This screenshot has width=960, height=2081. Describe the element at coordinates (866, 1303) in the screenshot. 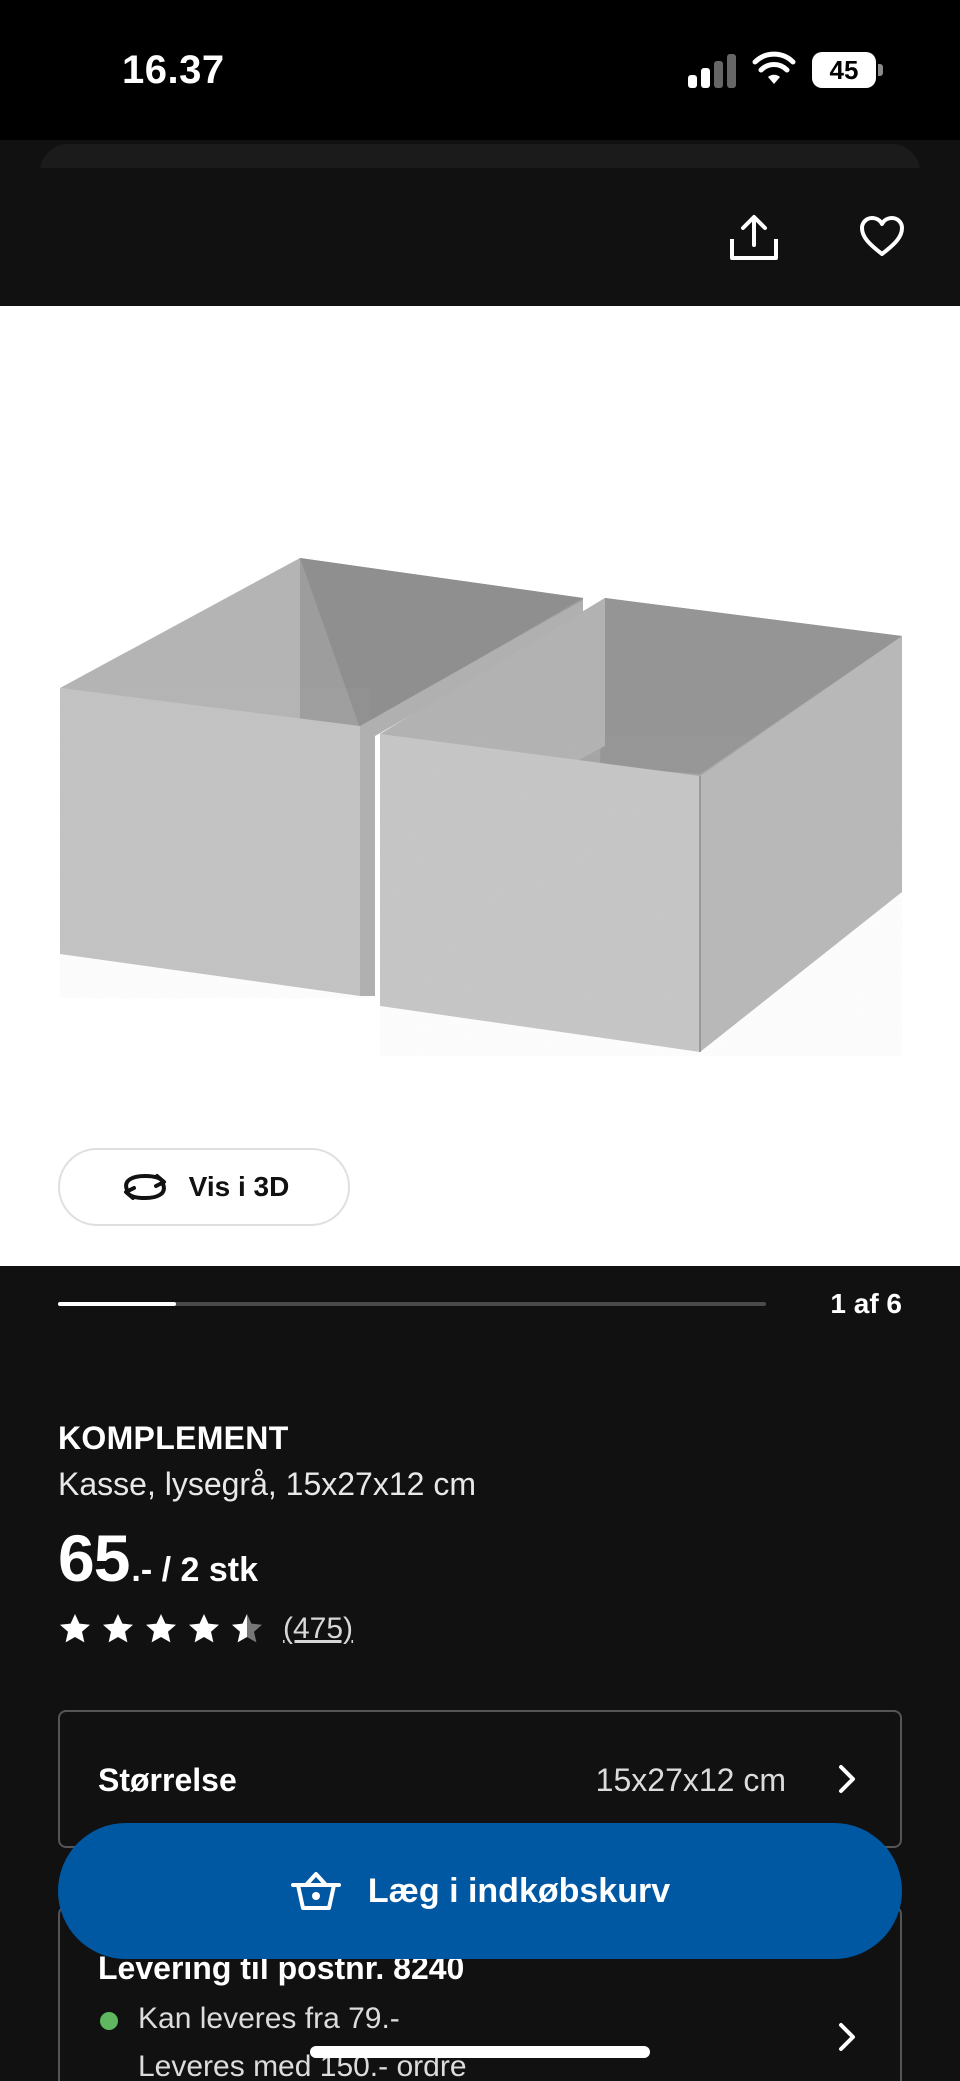

I see `gallery-counter: 1 af 6` at that location.